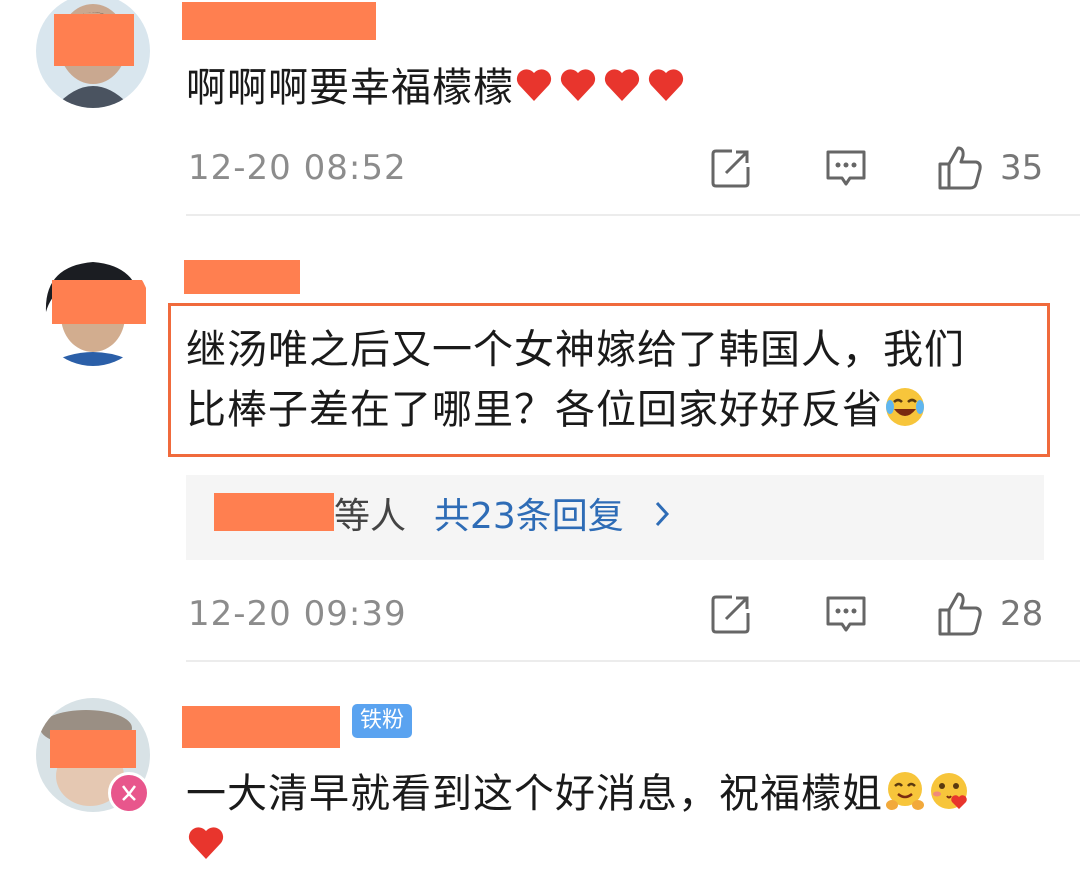 Image resolution: width=1080 pixels, height=883 pixels. What do you see at coordinates (274, 512) in the screenshot?
I see `replier-names-censored` at bounding box center [274, 512].